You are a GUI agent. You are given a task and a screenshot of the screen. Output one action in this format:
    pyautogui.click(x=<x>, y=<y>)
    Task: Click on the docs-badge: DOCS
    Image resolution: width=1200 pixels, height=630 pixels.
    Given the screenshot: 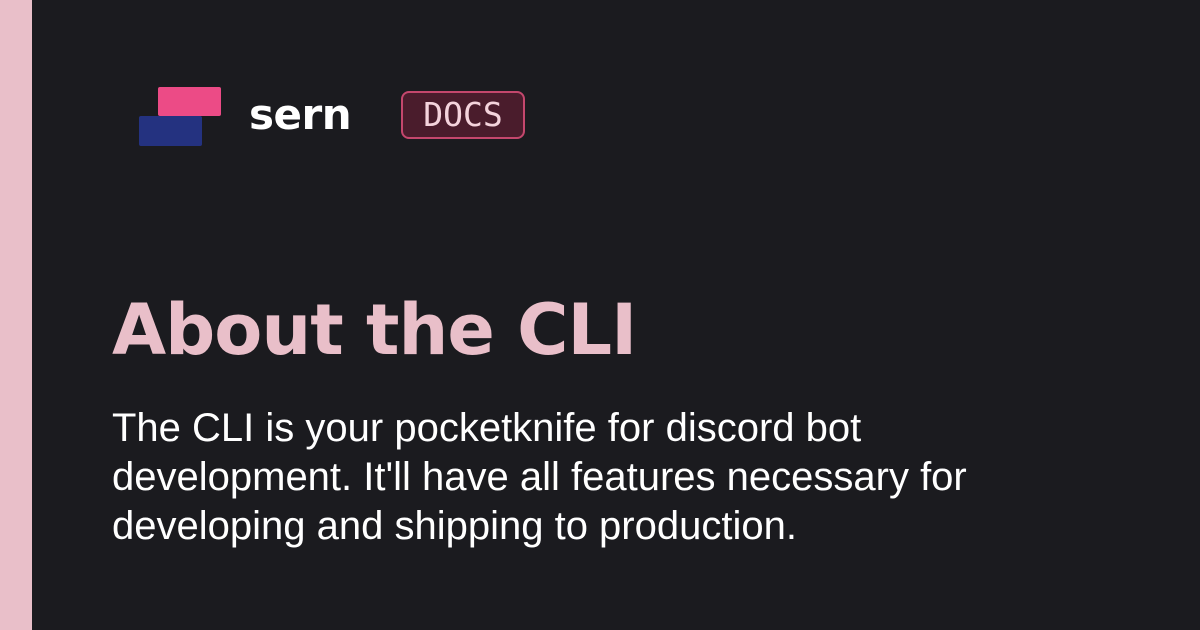 What is the action you would take?
    pyautogui.click(x=463, y=115)
    